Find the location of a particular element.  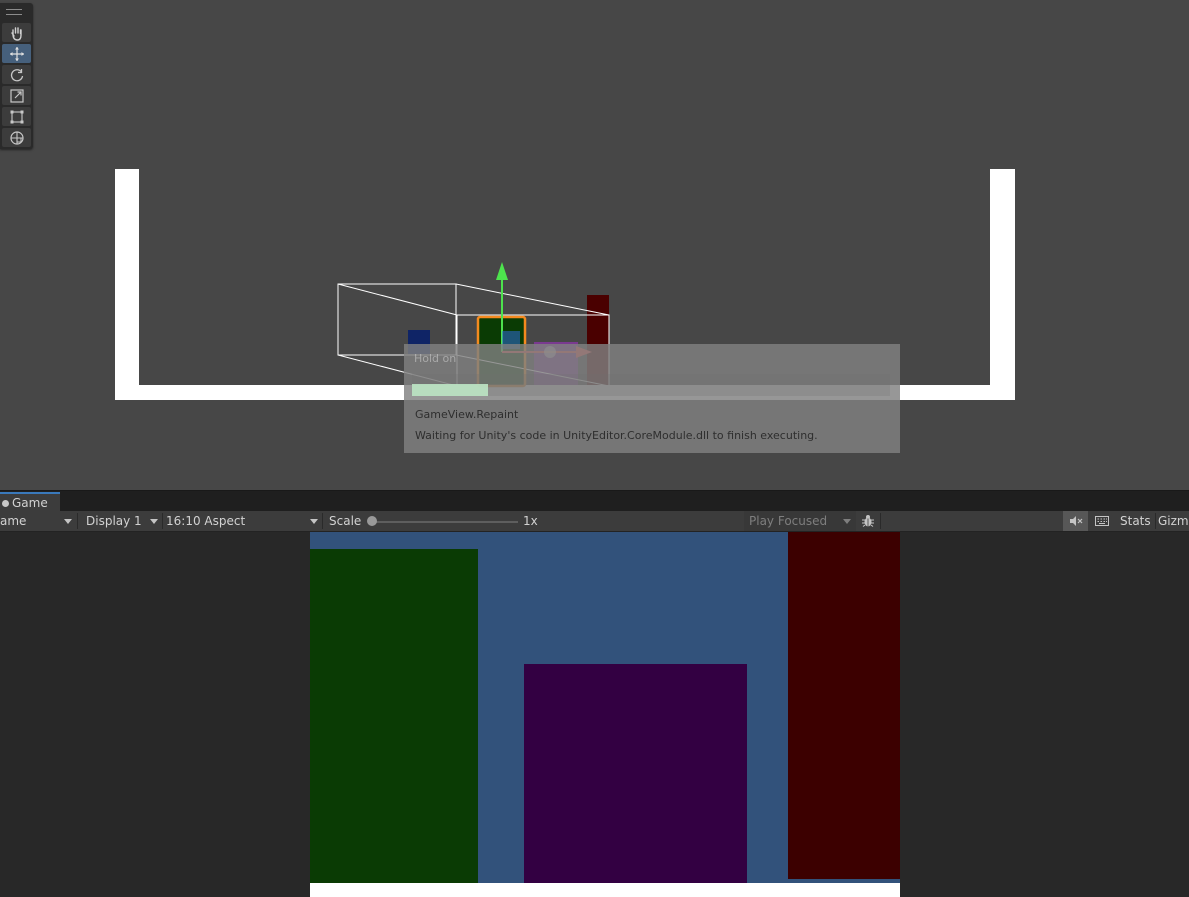

rotate-icon is located at coordinates (16, 74).